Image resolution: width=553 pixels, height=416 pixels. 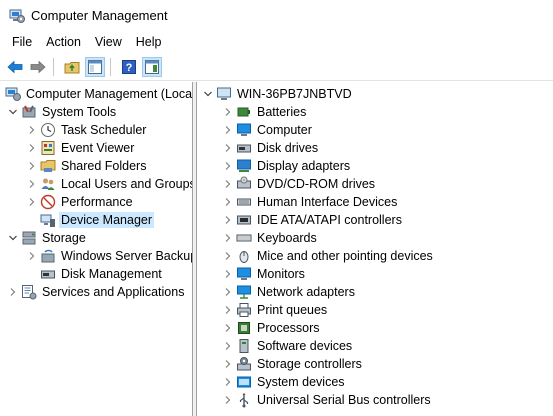 I want to click on device-category-row: Universal Serial Bus controllers, so click(x=328, y=400).